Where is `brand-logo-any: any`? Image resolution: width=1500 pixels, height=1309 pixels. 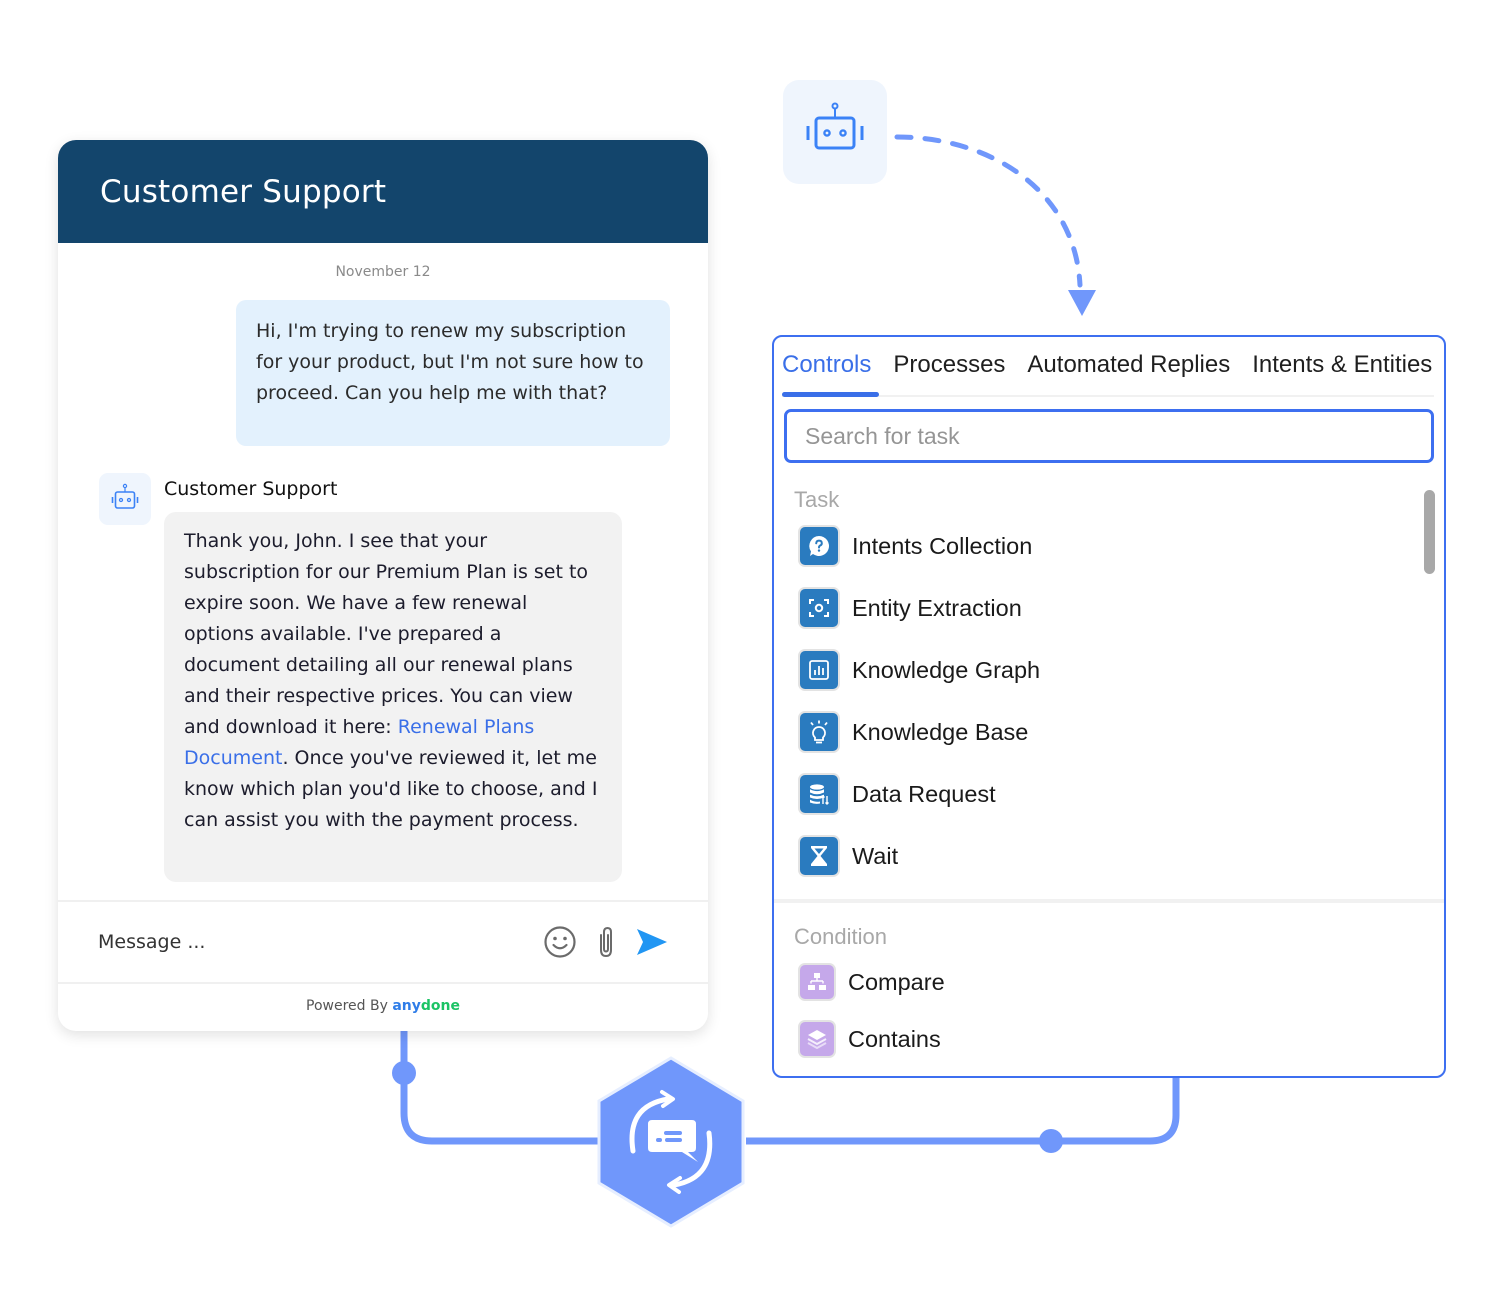
brand-logo-any: any is located at coordinates (406, 1006).